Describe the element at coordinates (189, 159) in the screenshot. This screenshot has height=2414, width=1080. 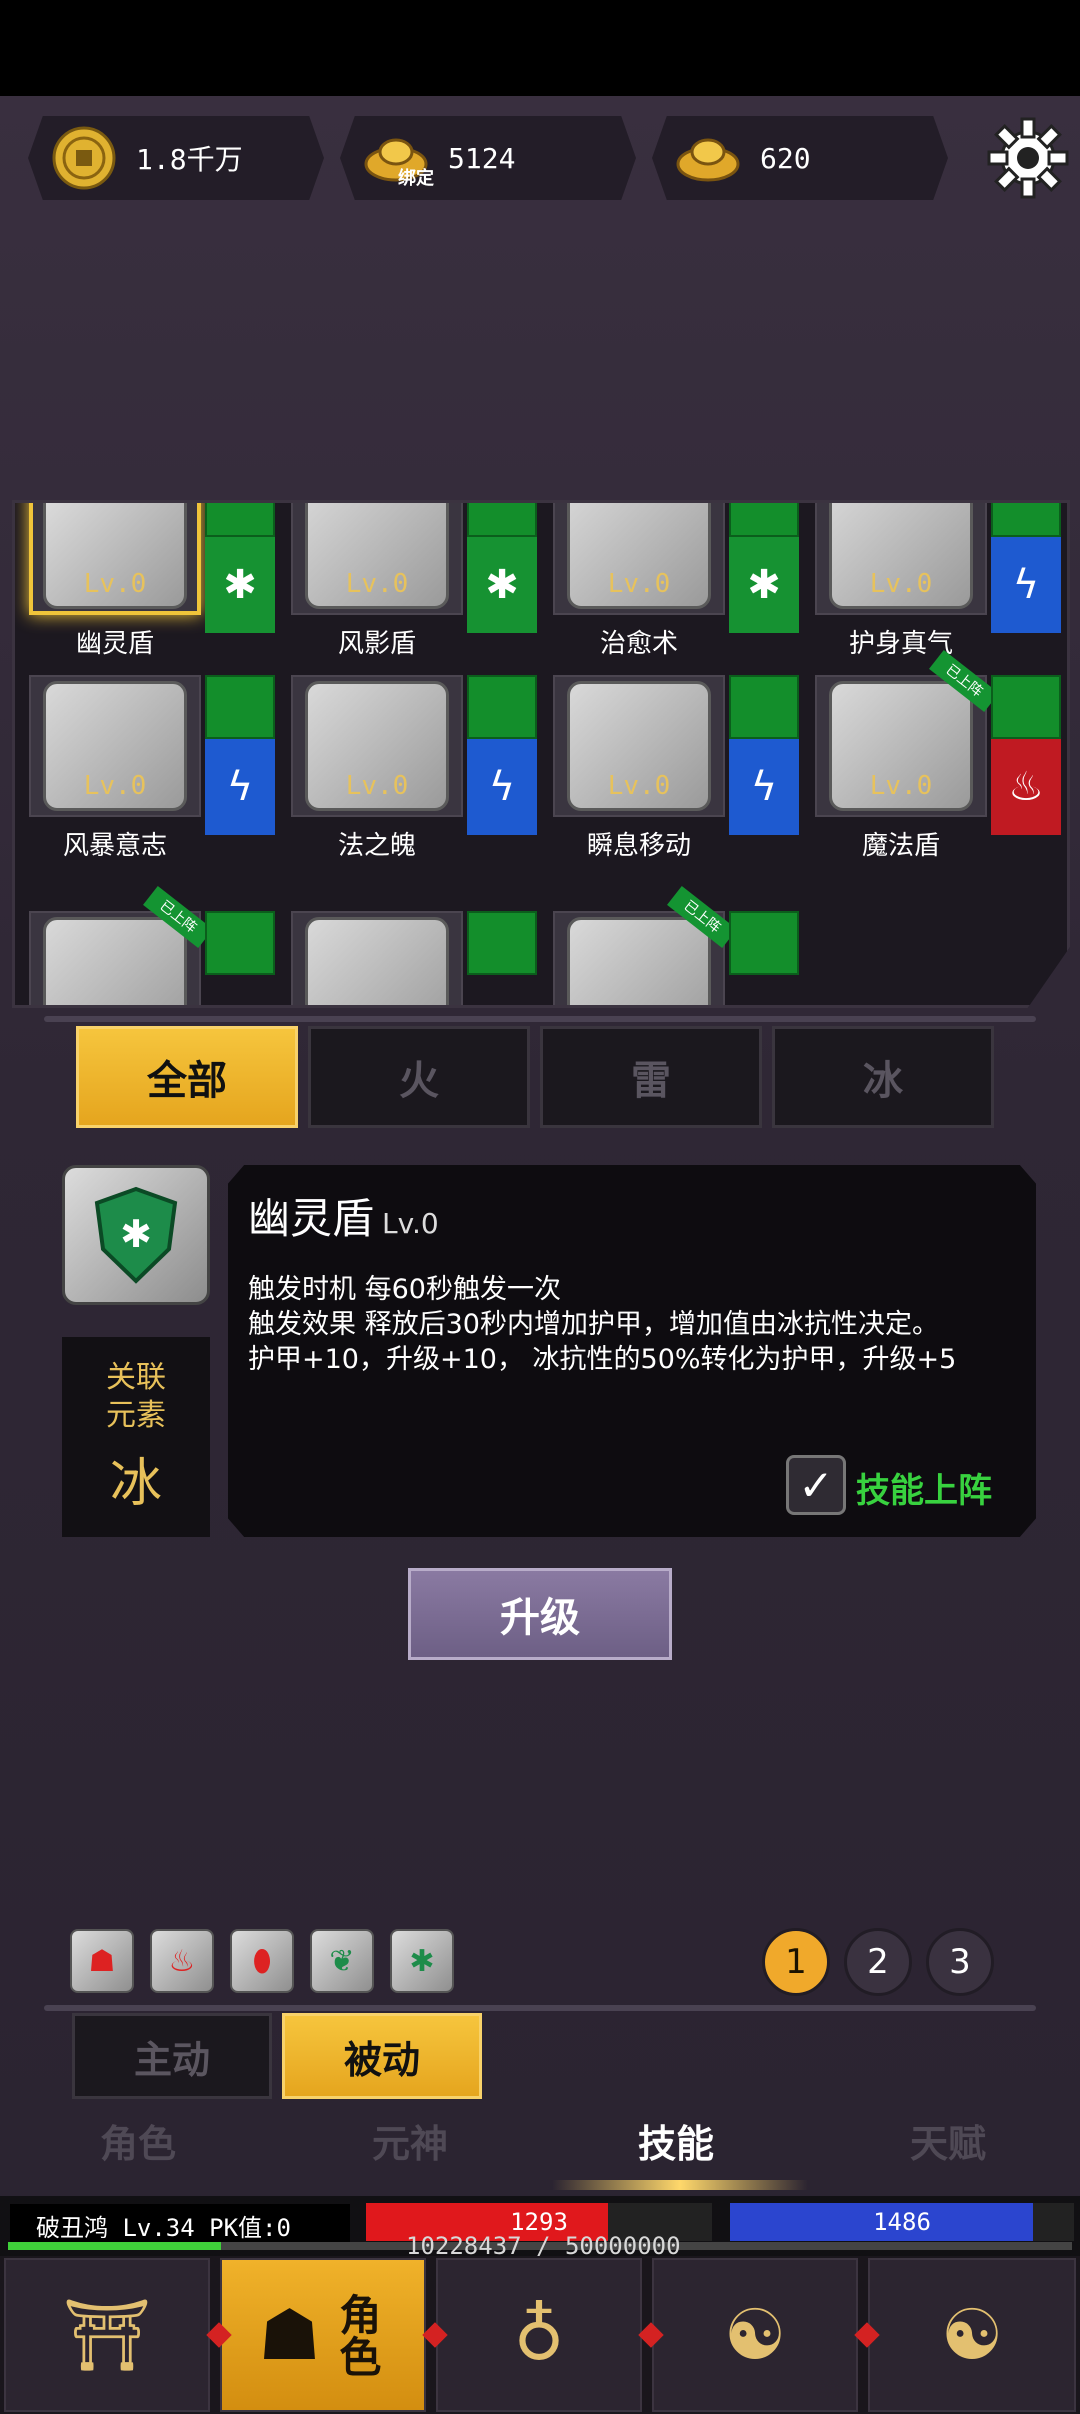
I see `coin-value: 1.8千万` at that location.